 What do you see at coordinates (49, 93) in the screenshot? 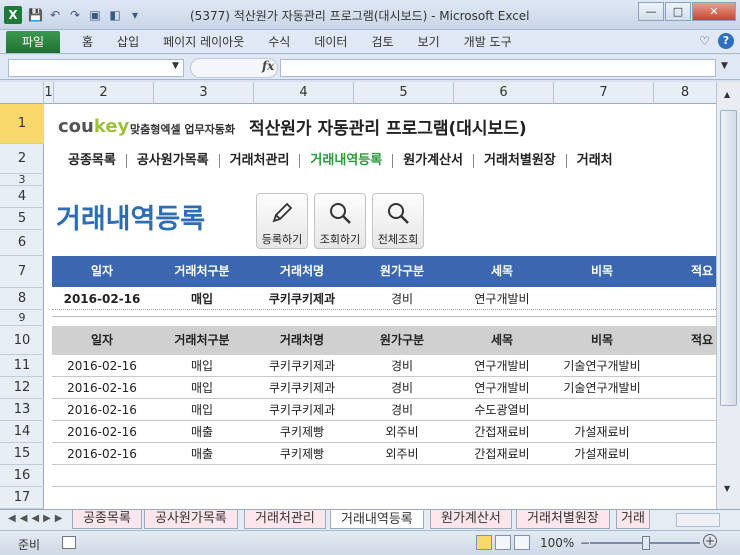
I see `column-header: 1` at bounding box center [49, 93].